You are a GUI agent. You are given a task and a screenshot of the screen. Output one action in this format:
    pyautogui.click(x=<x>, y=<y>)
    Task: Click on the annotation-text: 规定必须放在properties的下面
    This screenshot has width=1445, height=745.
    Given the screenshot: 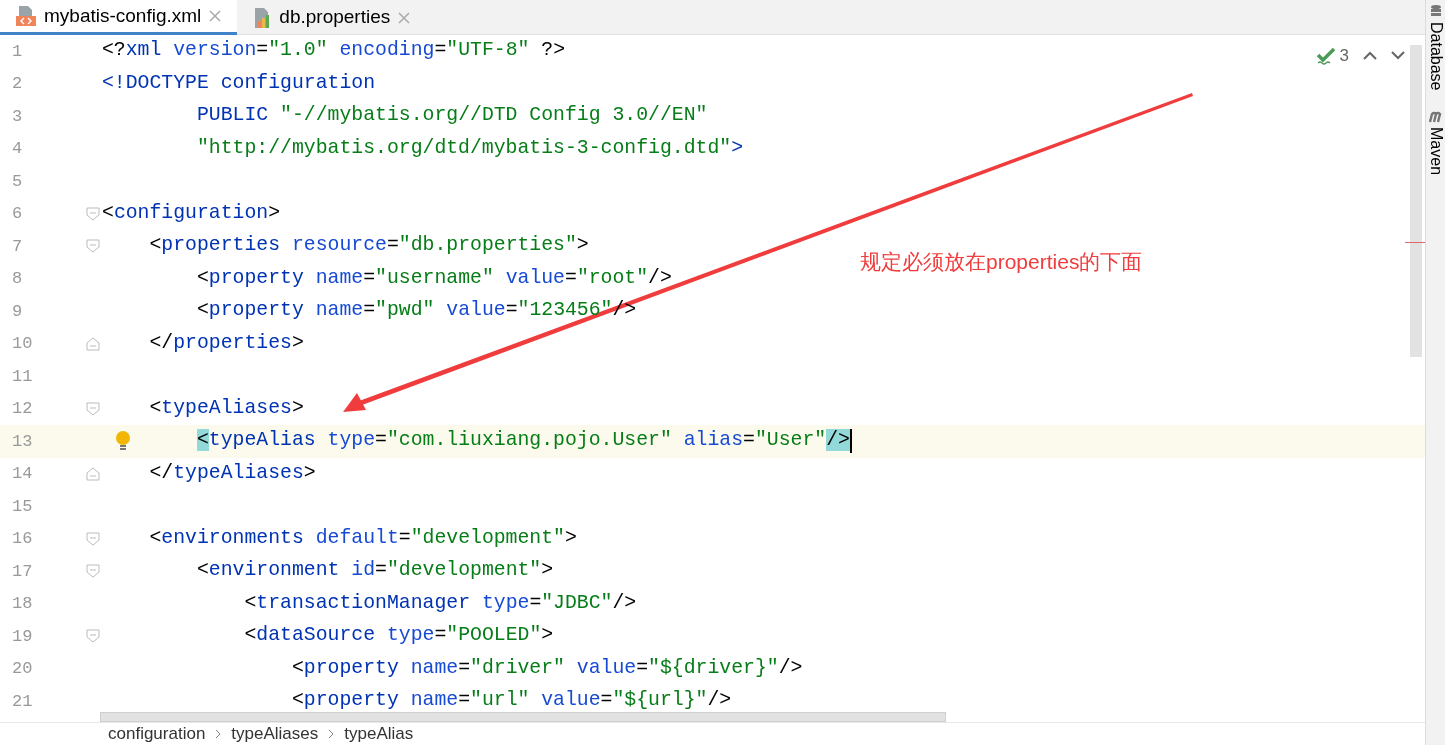 What is the action you would take?
    pyautogui.click(x=1001, y=262)
    